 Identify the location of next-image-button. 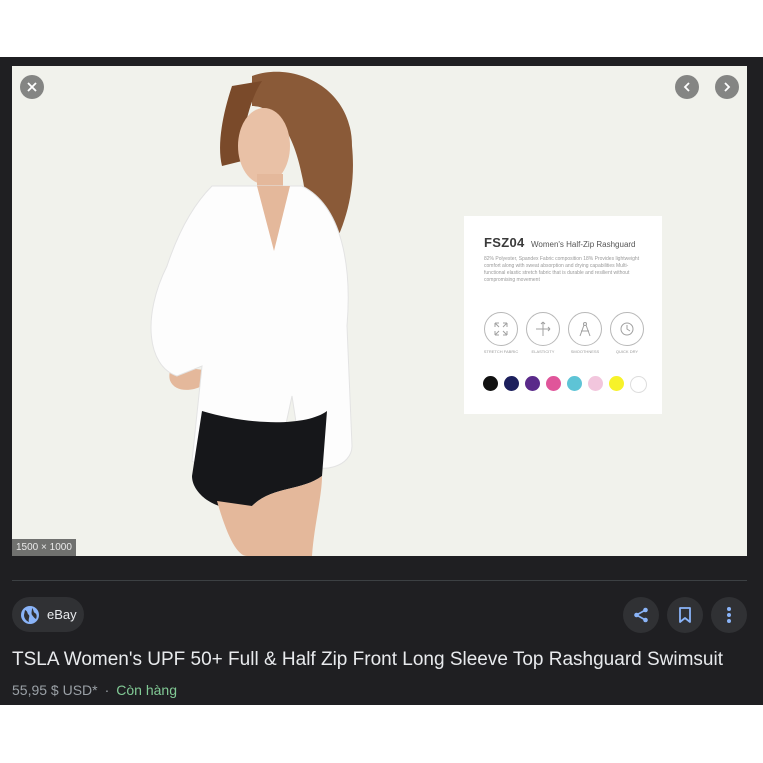
(727, 87).